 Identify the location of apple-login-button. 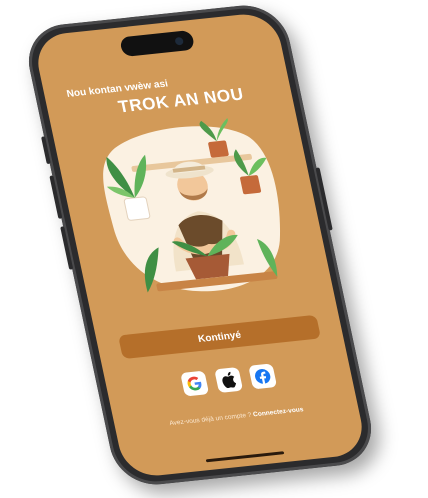
(229, 379).